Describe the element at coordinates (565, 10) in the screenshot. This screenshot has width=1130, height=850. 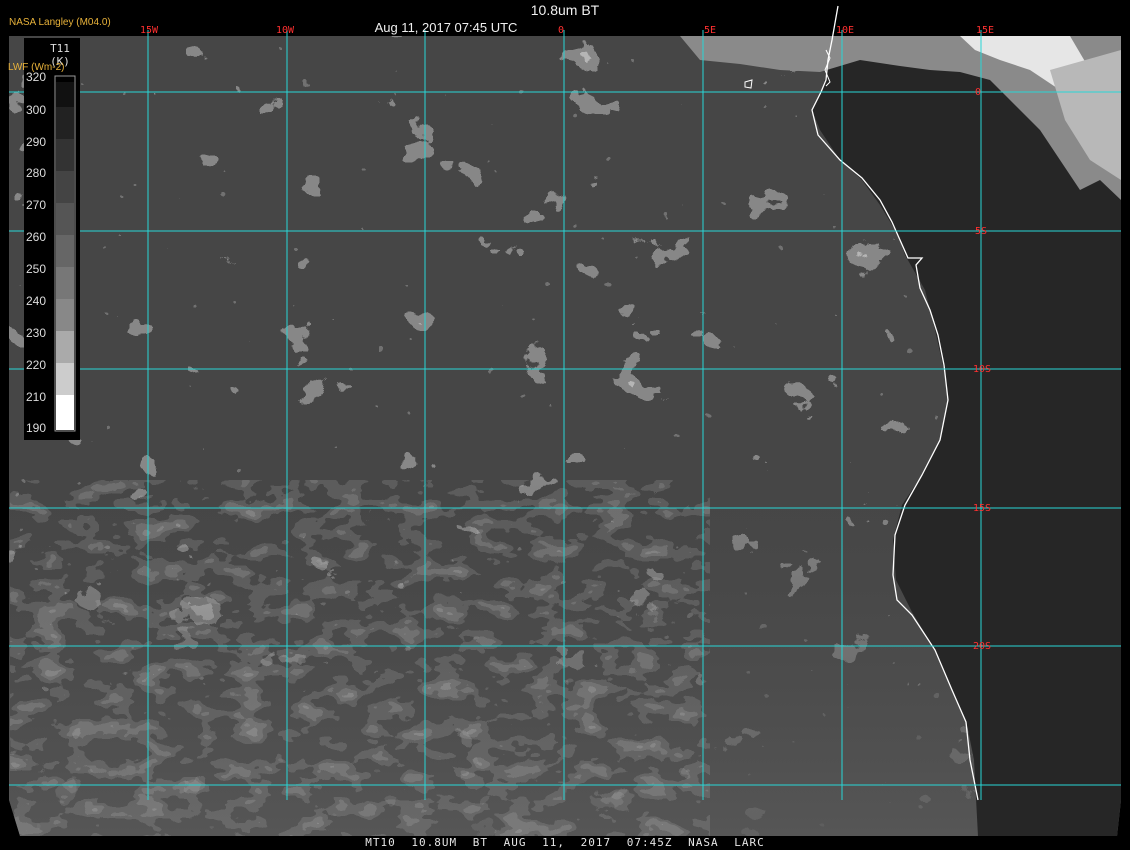
I see `image-title: 10.8um BT` at that location.